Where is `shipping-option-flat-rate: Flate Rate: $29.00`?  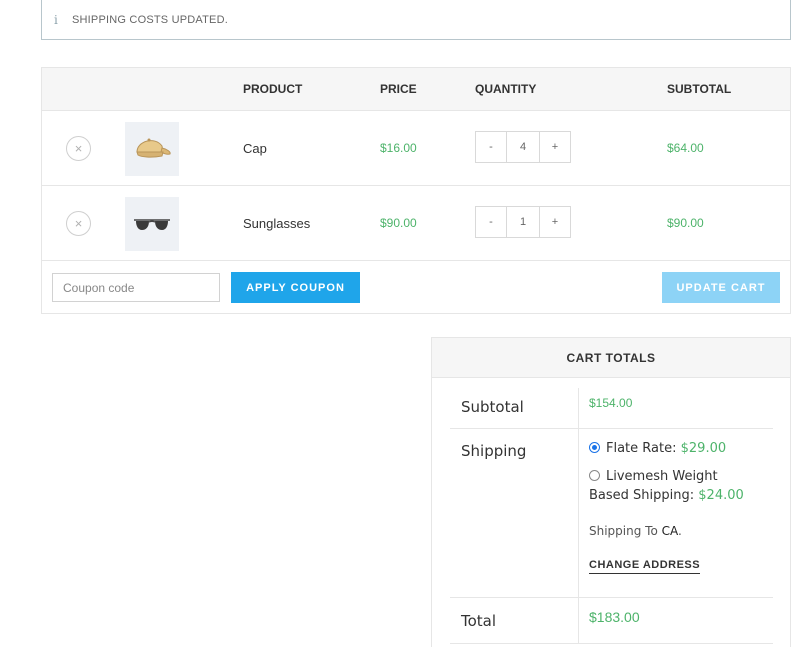 shipping-option-flat-rate: Flate Rate: $29.00 is located at coordinates (657, 448).